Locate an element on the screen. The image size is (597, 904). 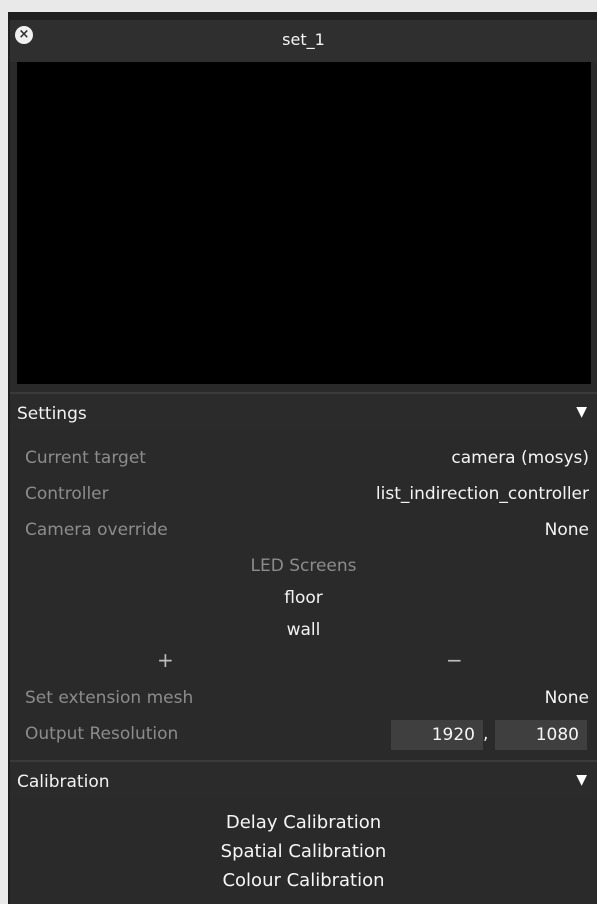
extension-mesh-row: Set extension mesh None is located at coordinates (303, 699).